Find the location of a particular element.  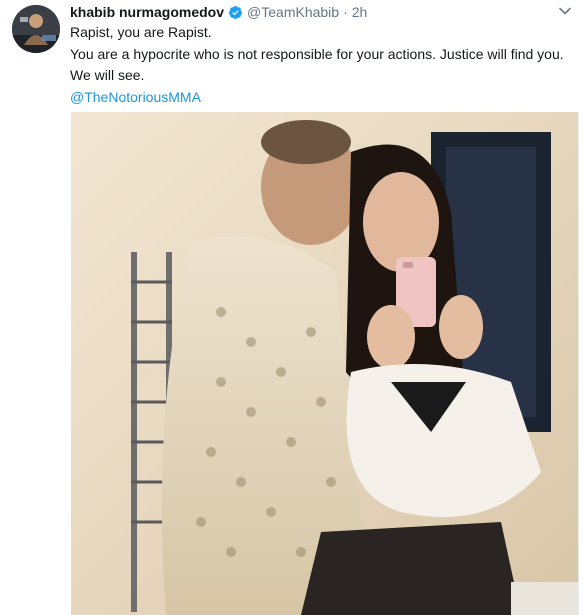

timestamp: 2h is located at coordinates (360, 12).